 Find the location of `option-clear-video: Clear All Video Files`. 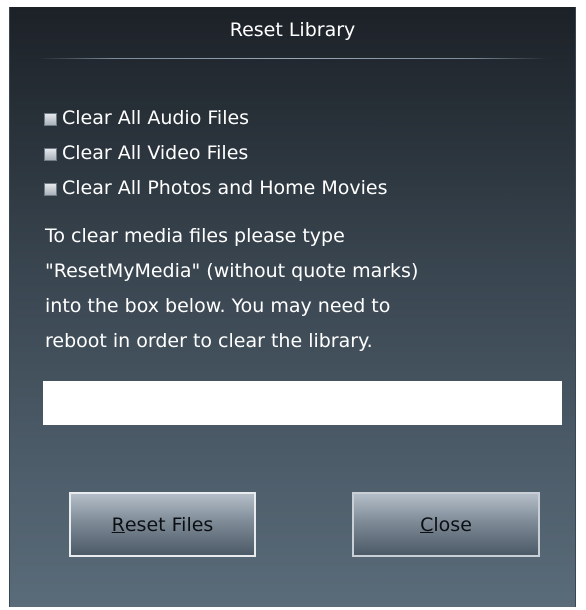

option-clear-video: Clear All Video Files is located at coordinates (146, 153).